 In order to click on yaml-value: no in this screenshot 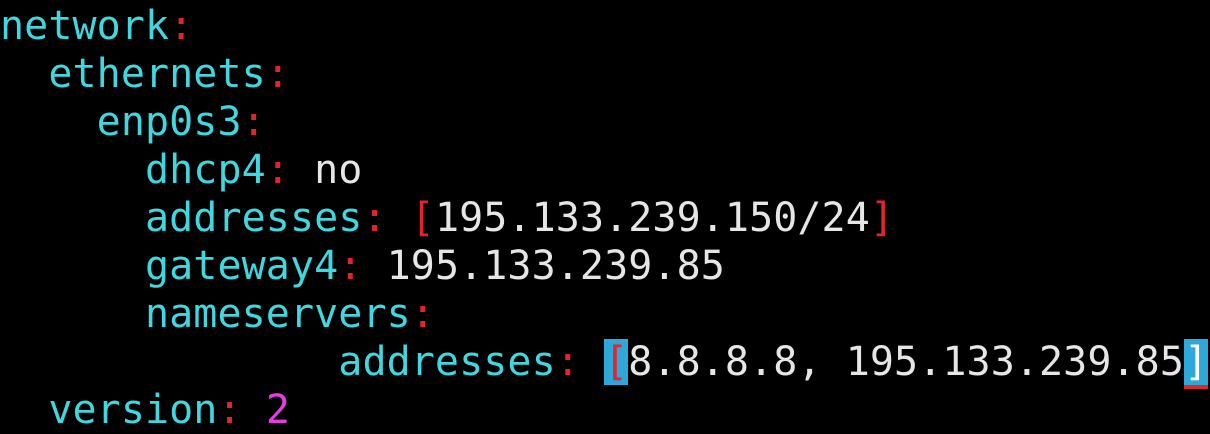, I will do `click(338, 170)`.